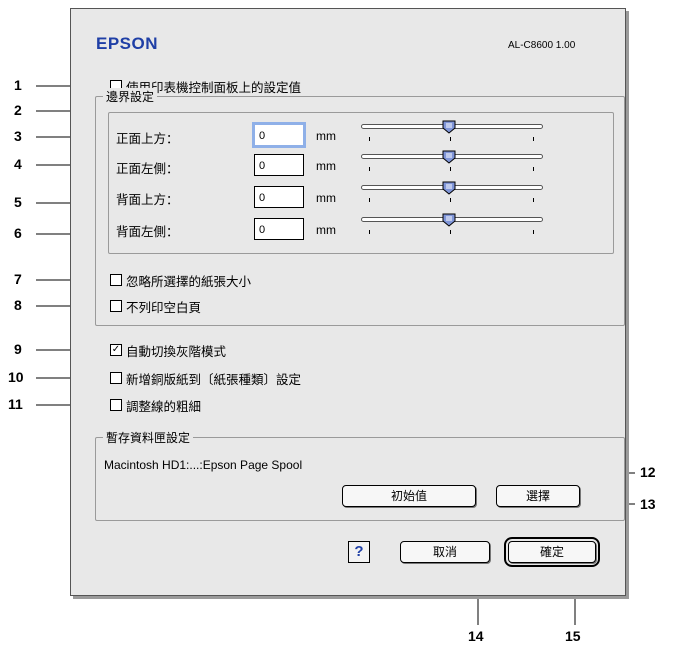 This screenshot has height=648, width=673. What do you see at coordinates (542, 45) in the screenshot?
I see `model-version: AL-C8600 1.00` at bounding box center [542, 45].